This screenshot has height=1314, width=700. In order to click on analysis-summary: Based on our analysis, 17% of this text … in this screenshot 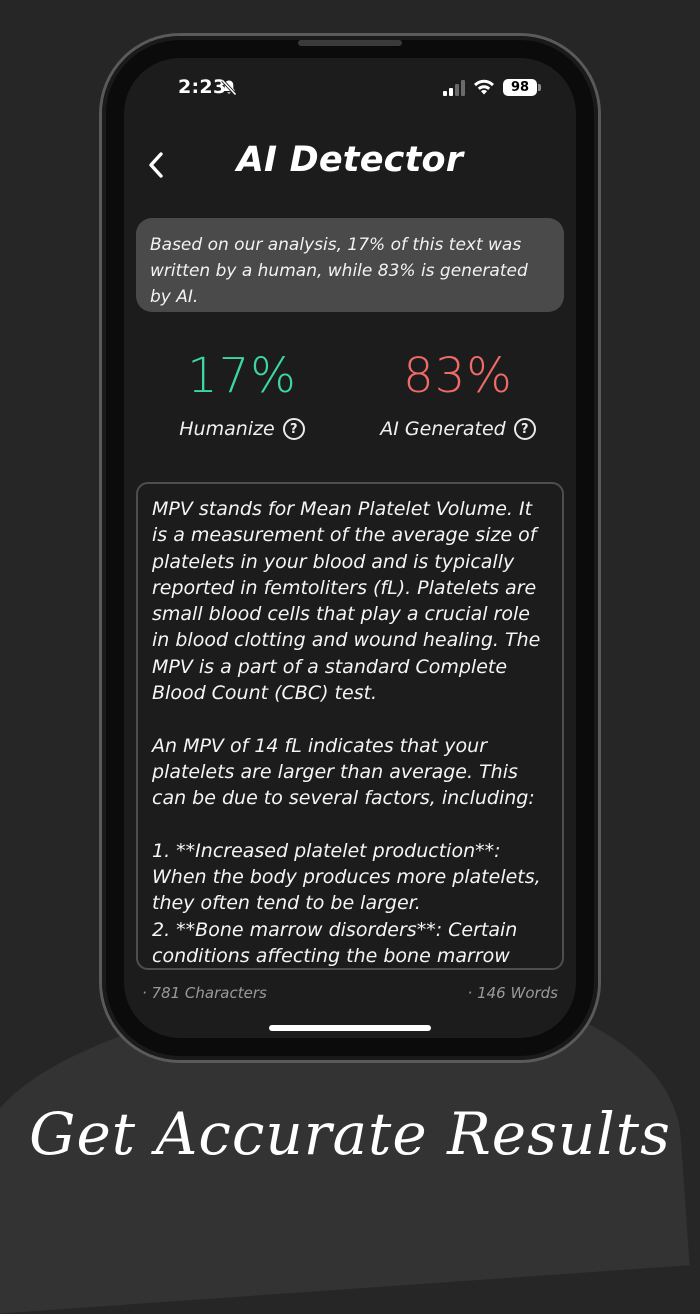, I will do `click(350, 265)`.